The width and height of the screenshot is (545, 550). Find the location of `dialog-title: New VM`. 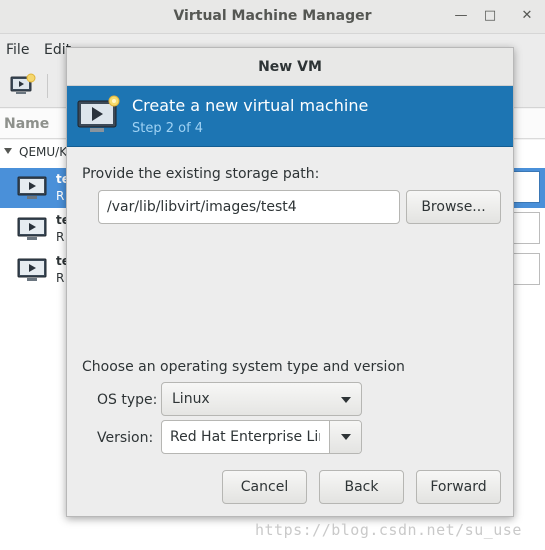

dialog-title: New VM is located at coordinates (290, 67).